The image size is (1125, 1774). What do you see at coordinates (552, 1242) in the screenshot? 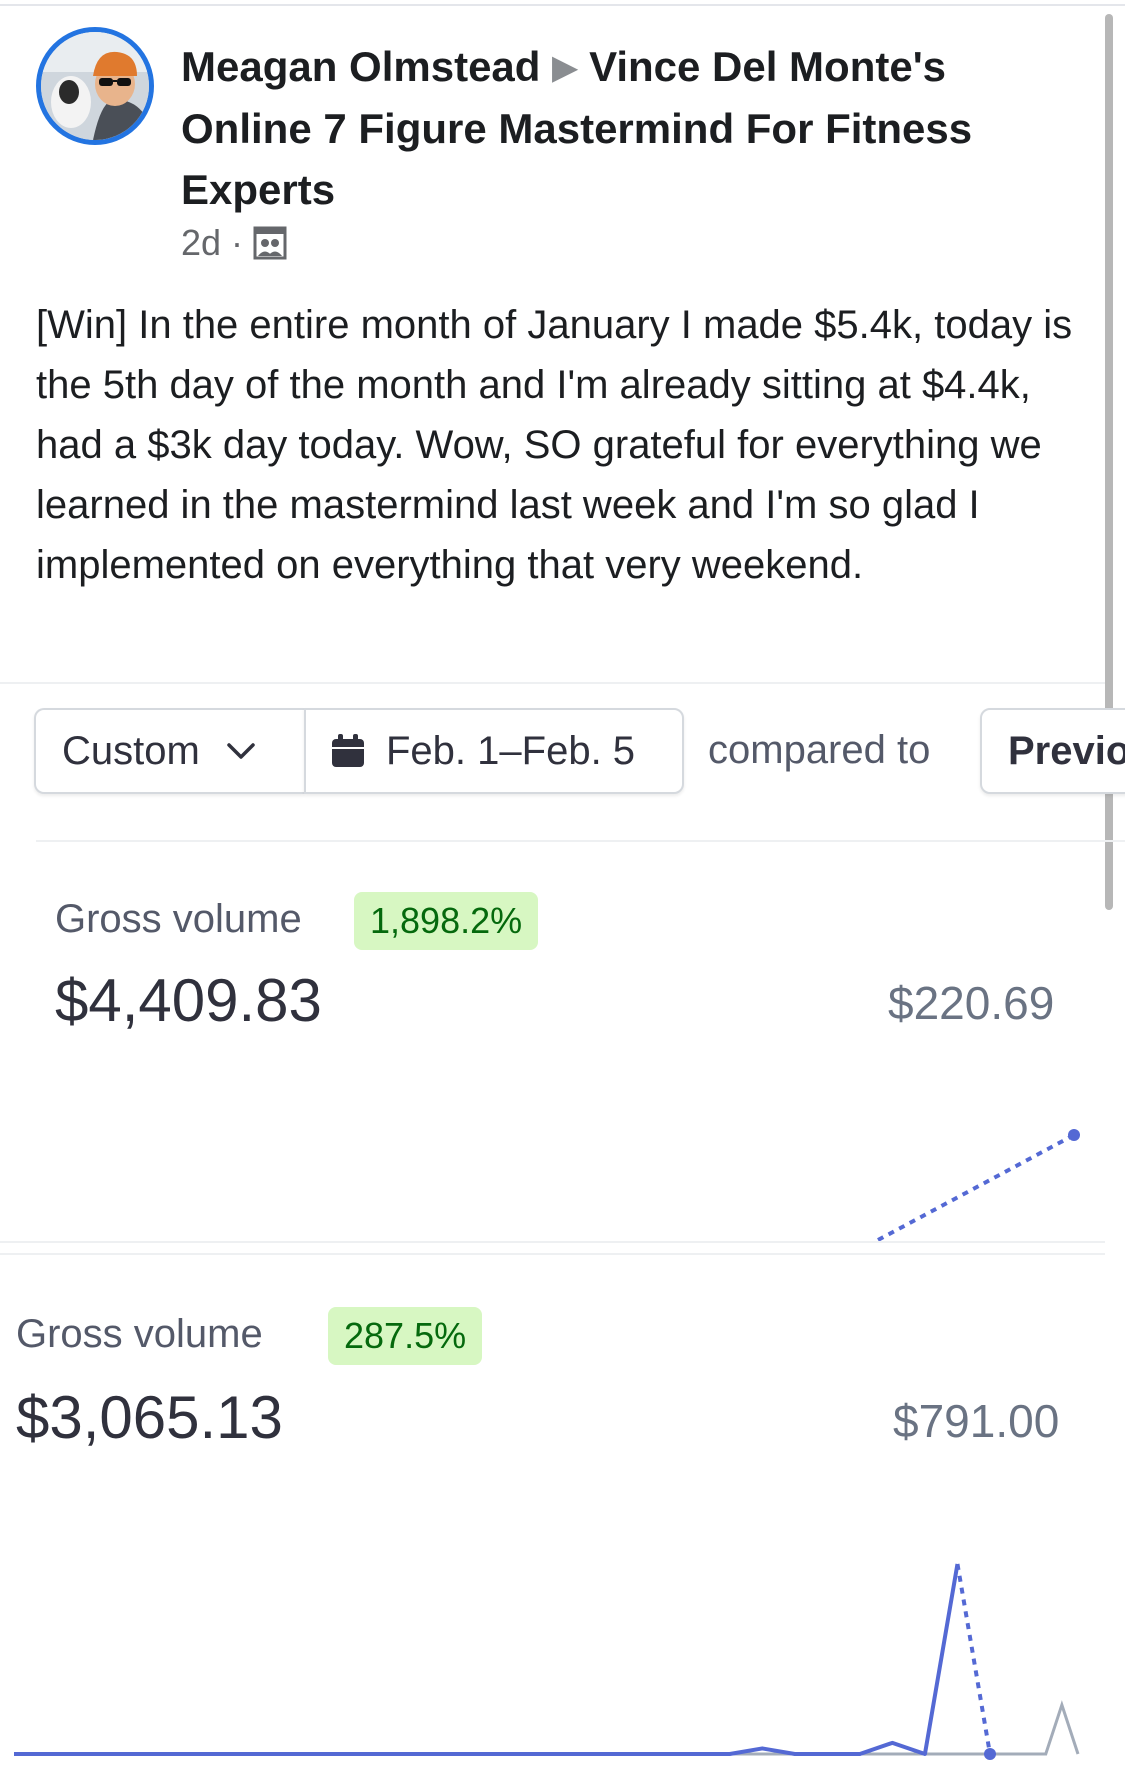
I see `card-divider-top` at bounding box center [552, 1242].